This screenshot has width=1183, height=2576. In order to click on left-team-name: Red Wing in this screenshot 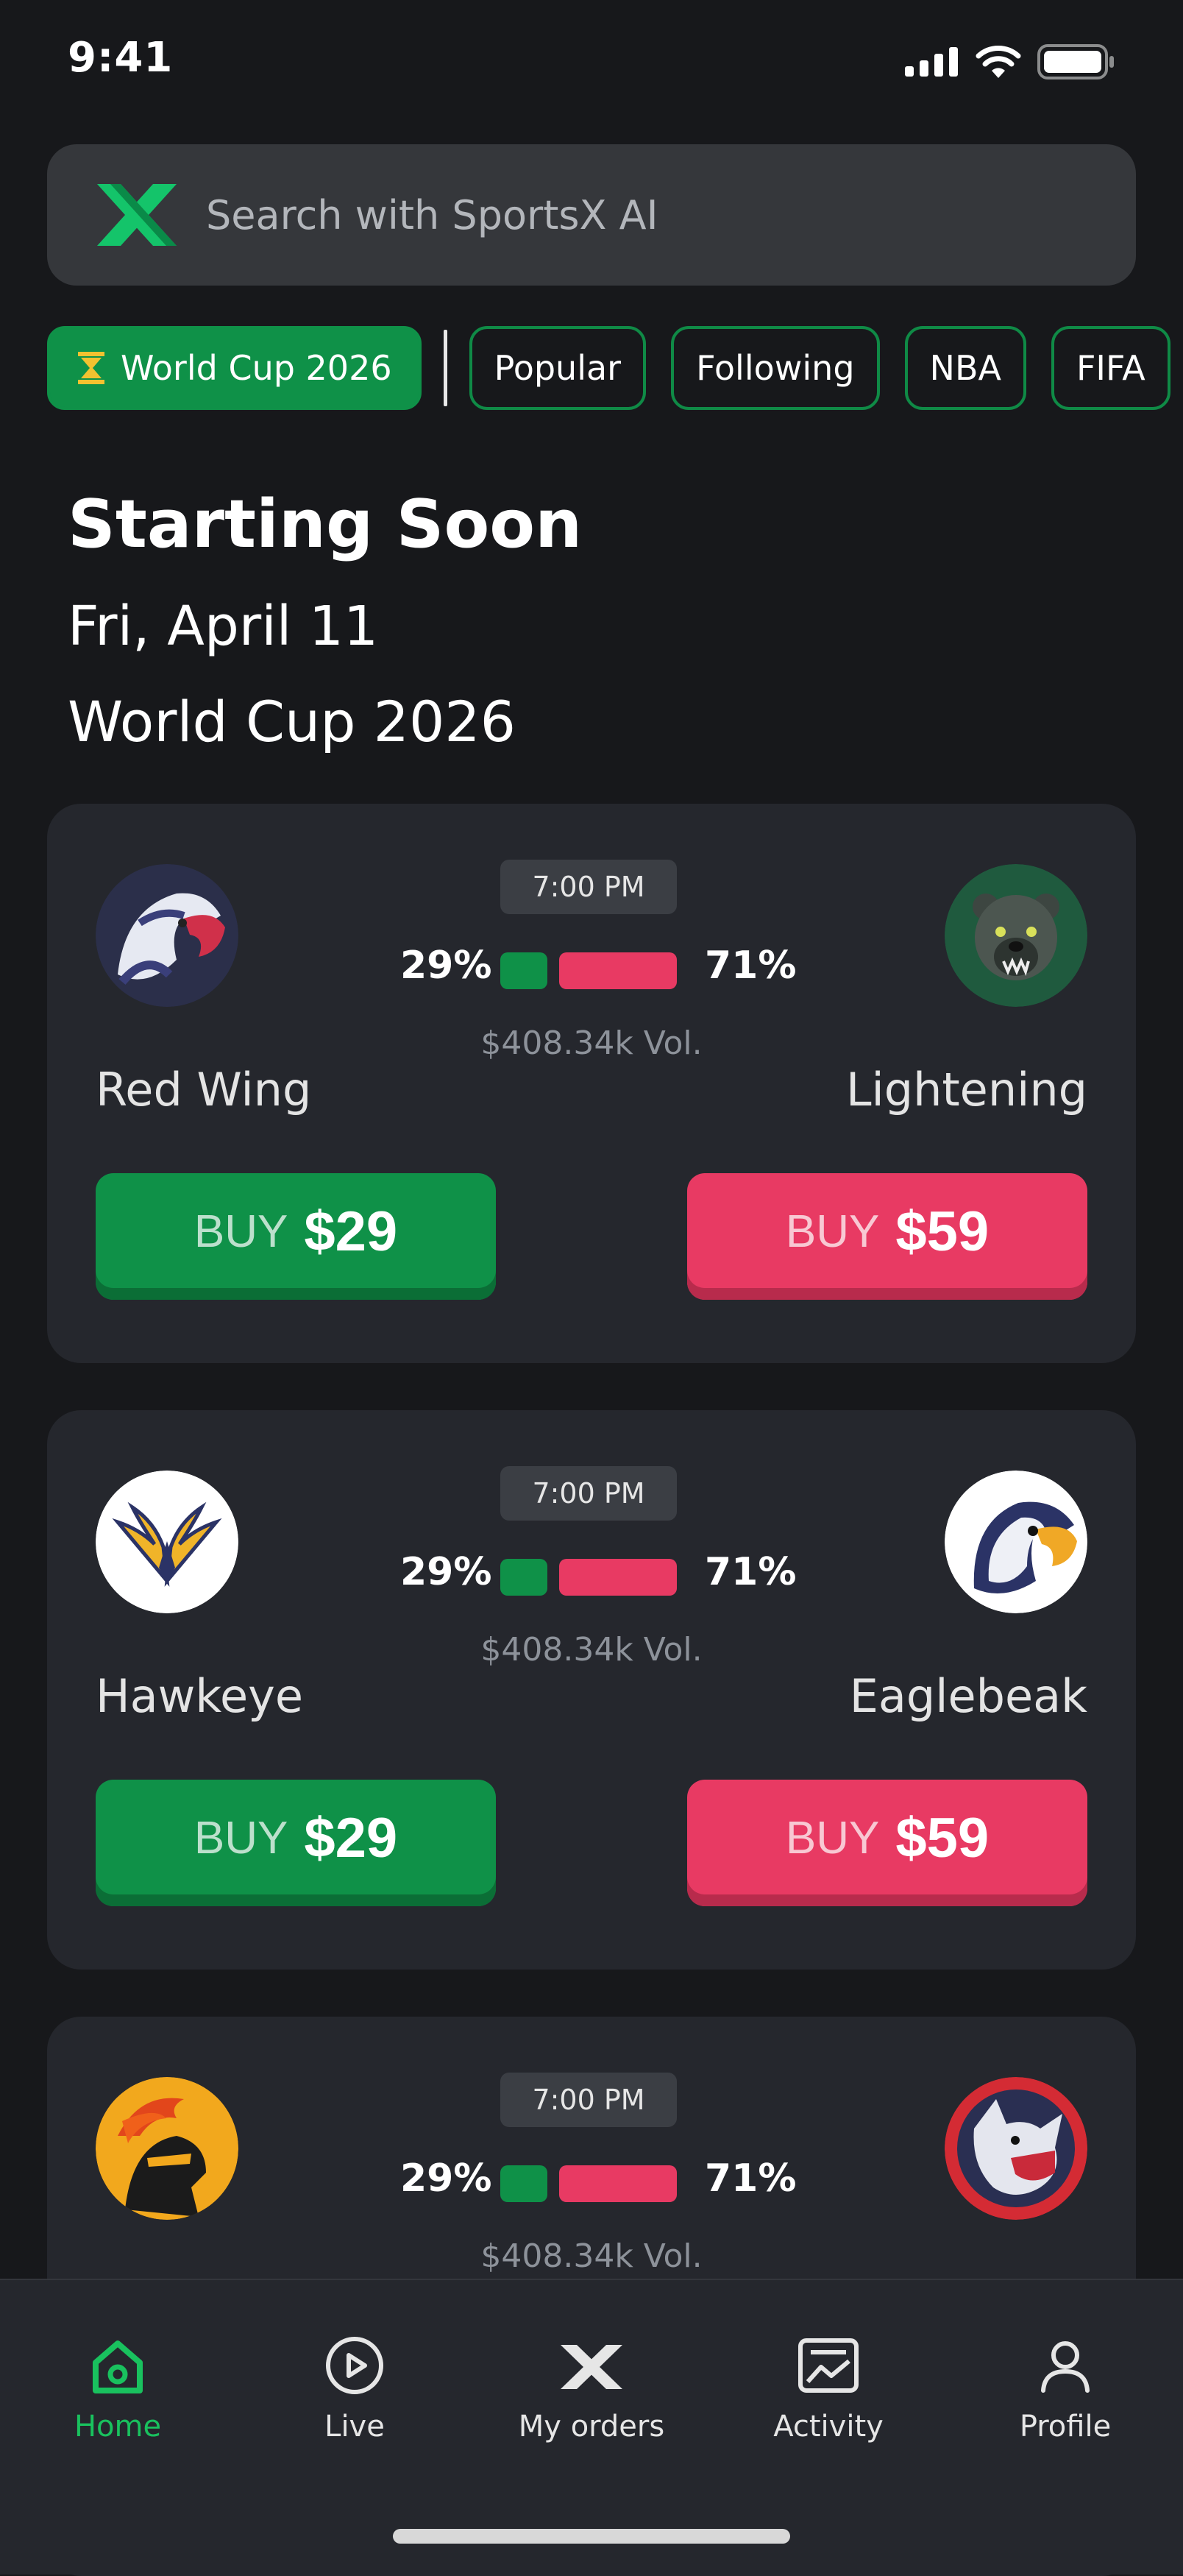, I will do `click(204, 1090)`.